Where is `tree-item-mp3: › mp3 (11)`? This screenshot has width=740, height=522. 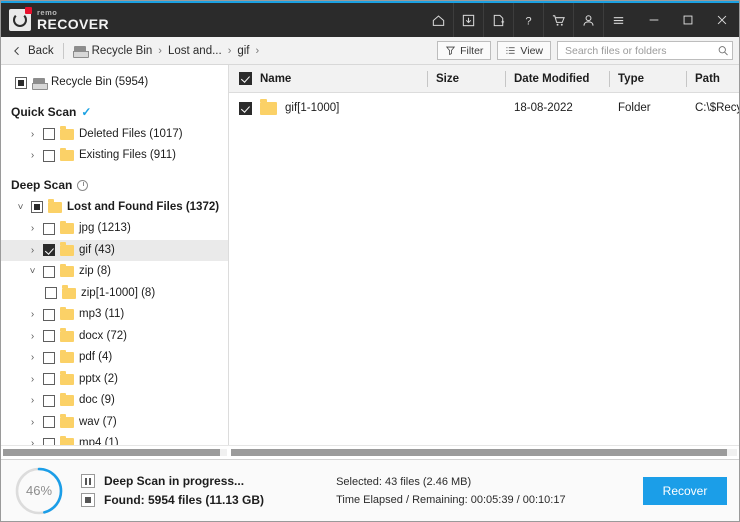 tree-item-mp3: › mp3 (11) is located at coordinates (114, 315).